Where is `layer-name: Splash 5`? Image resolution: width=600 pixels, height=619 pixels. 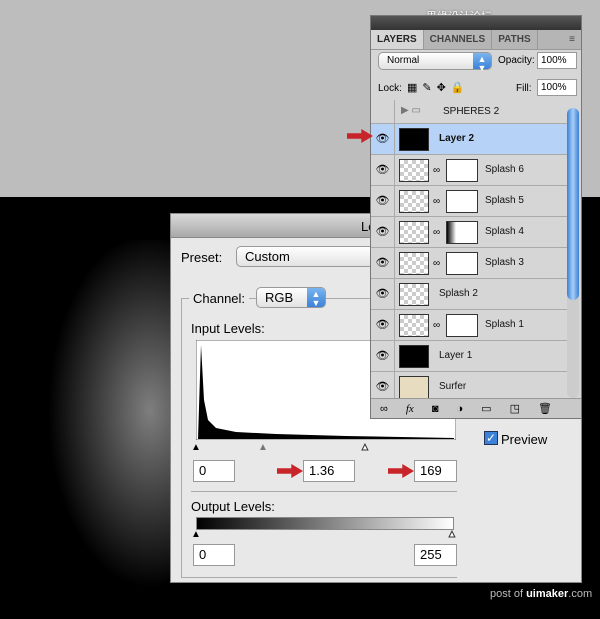
layer-name: Splash 5 is located at coordinates (504, 200).